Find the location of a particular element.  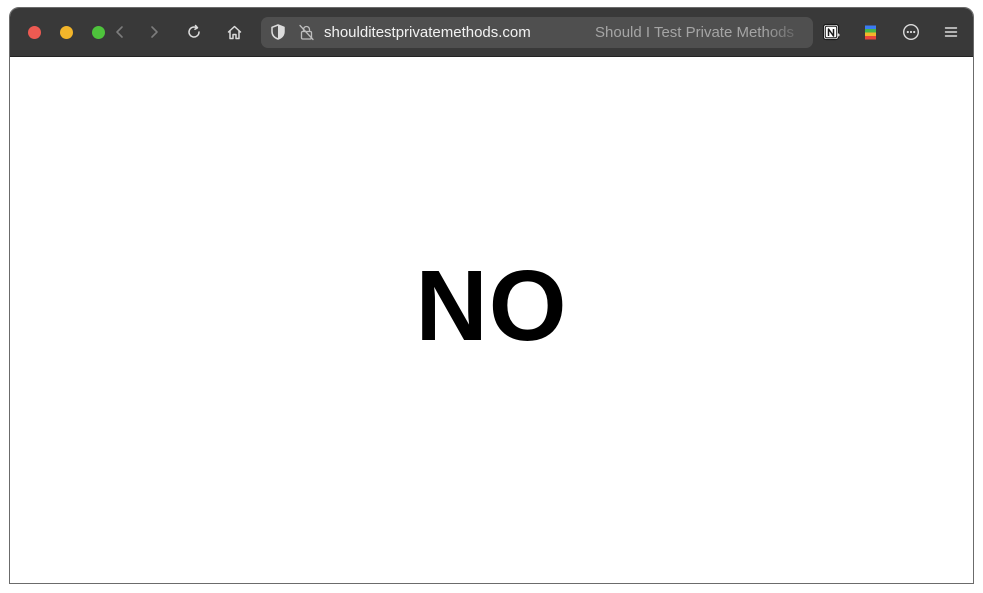

back-icon is located at coordinates (120, 32).